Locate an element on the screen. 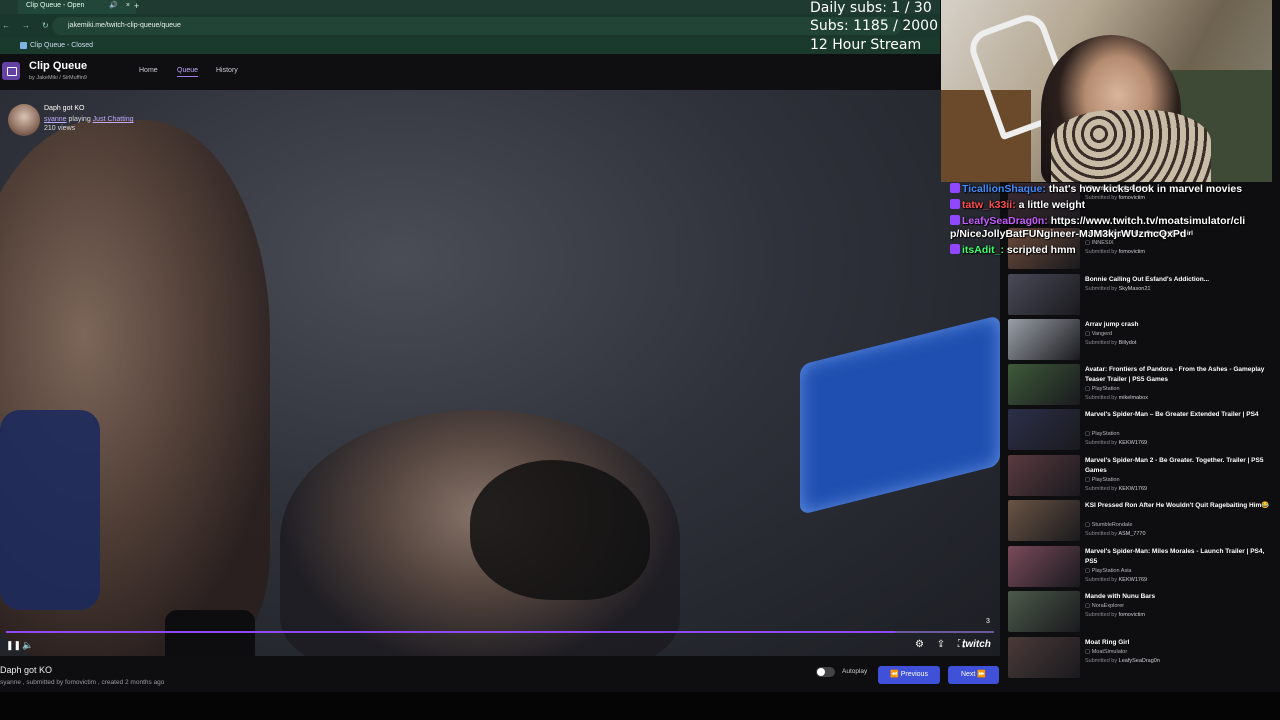 The width and height of the screenshot is (1280, 720). chat-message: itsAdit_: scripted hmm is located at coordinates (1100, 250).